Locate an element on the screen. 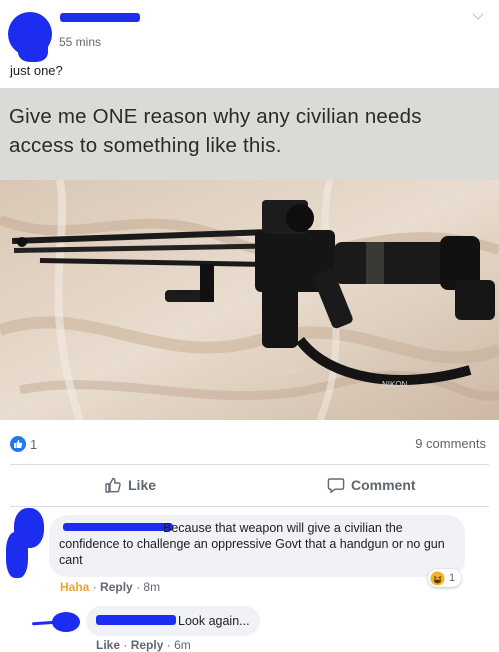 Image resolution: width=499 pixels, height=652 pixels. comment-2-meta: Like · Reply · 6m is located at coordinates (143, 645).